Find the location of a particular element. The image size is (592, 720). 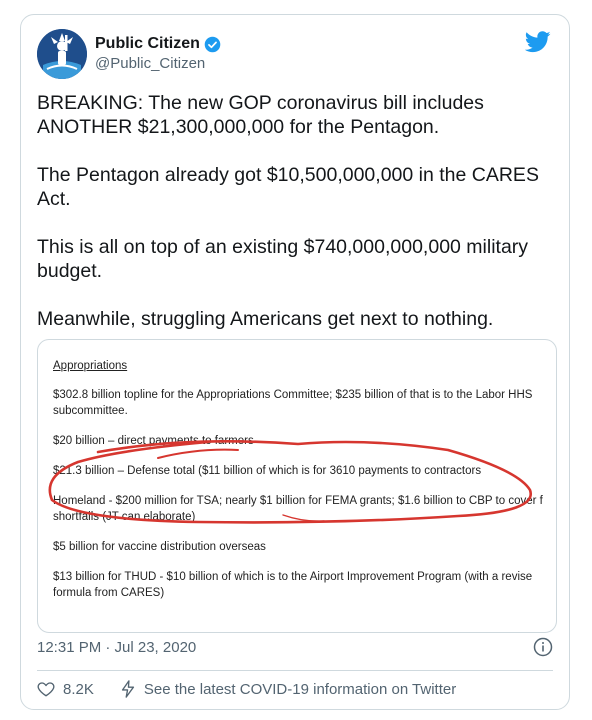

info-icon is located at coordinates (543, 647).